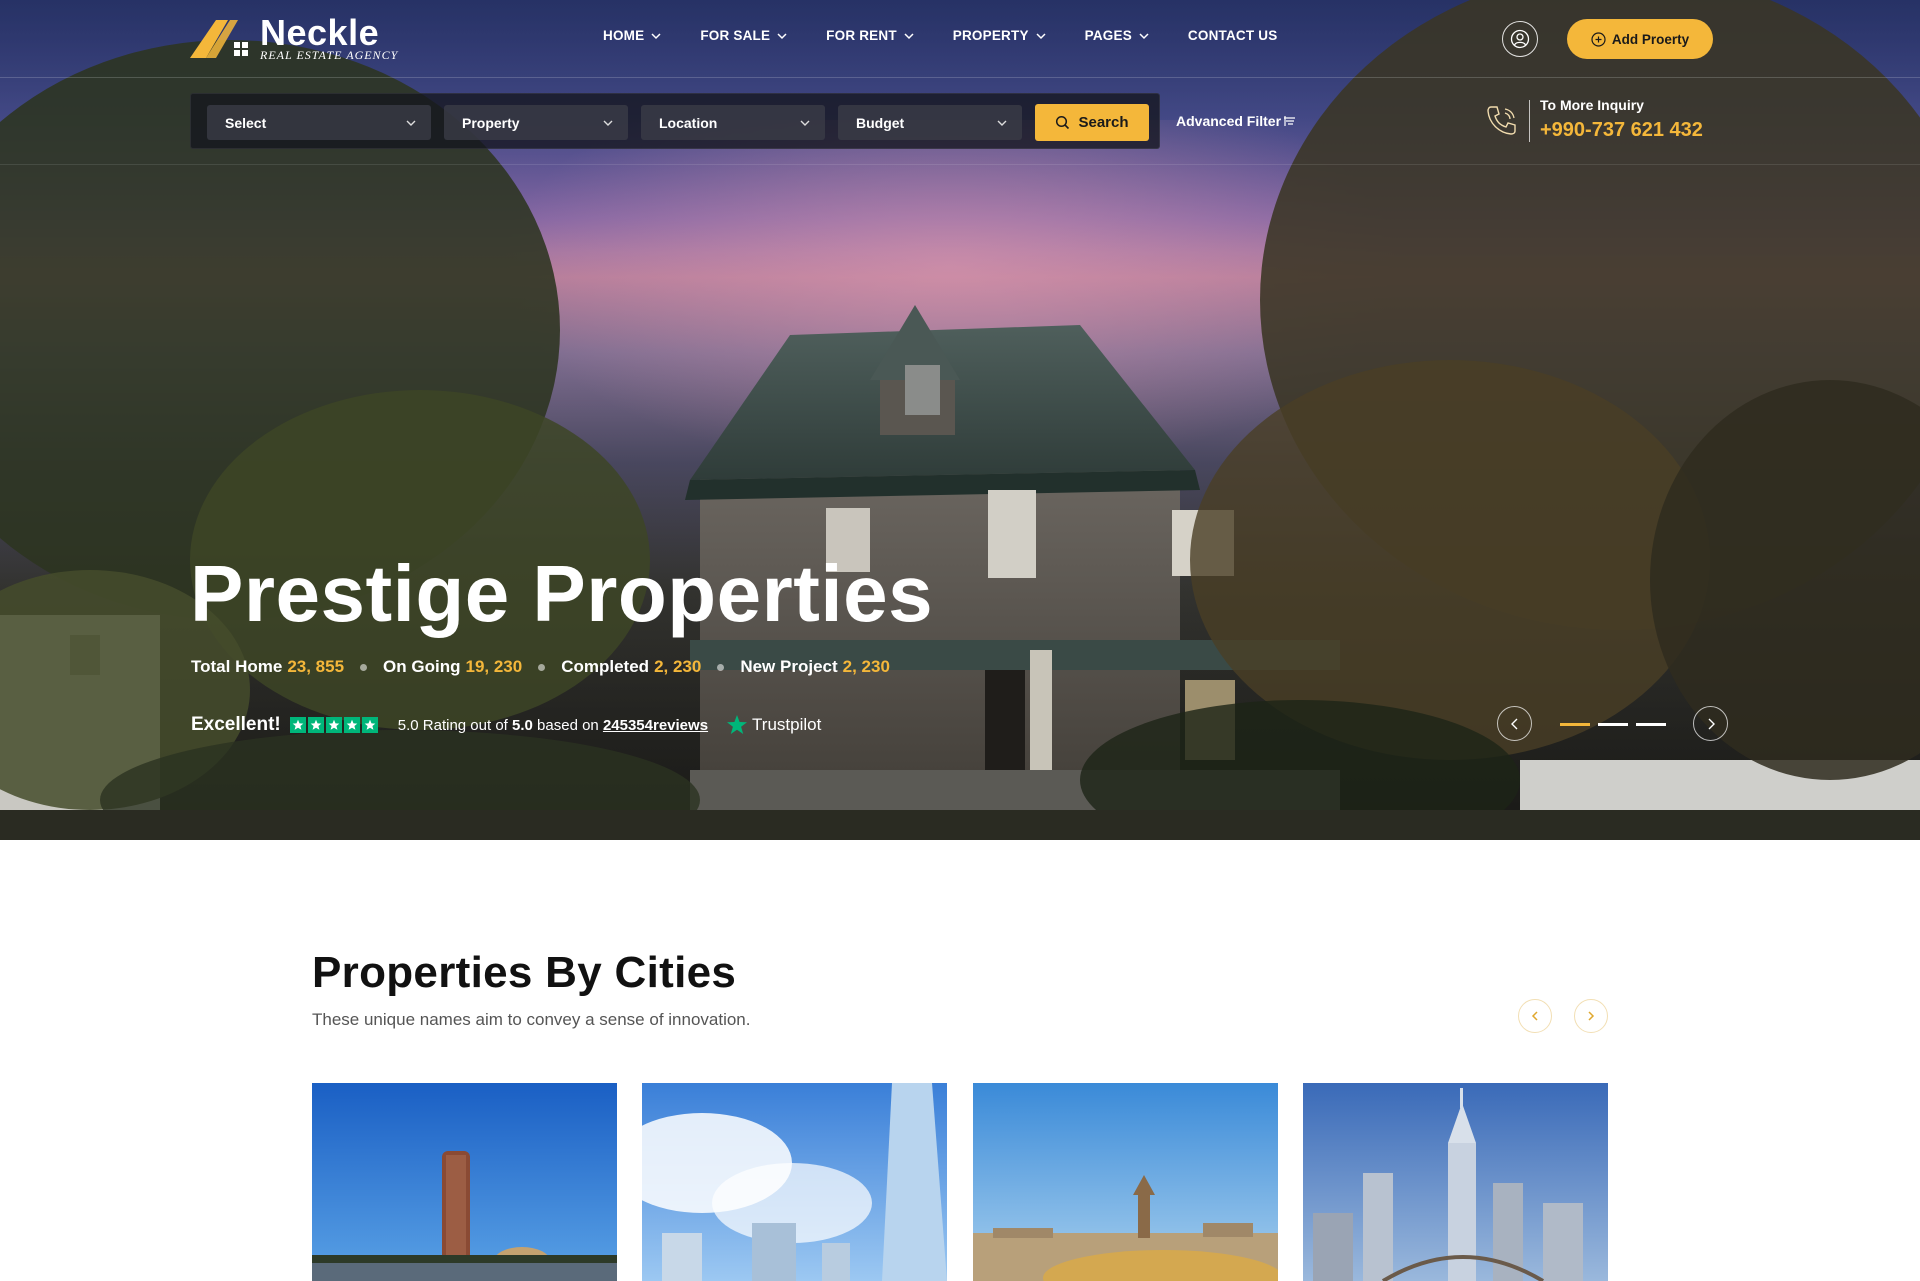  Describe the element at coordinates (1229, 121) in the screenshot. I see `advanced-filter-label: Advanced Filter` at that location.